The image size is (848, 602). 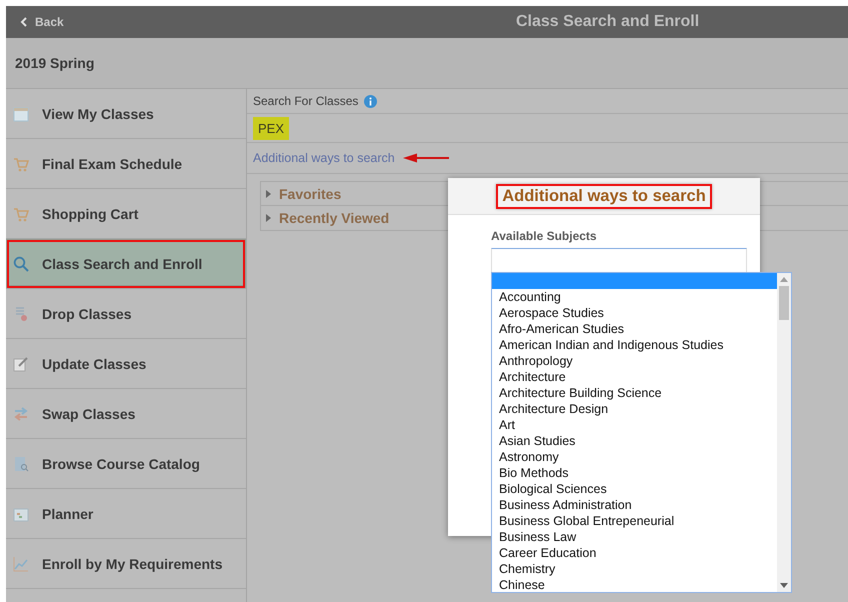 What do you see at coordinates (608, 22) in the screenshot?
I see `page-title: Class Search and Enroll` at bounding box center [608, 22].